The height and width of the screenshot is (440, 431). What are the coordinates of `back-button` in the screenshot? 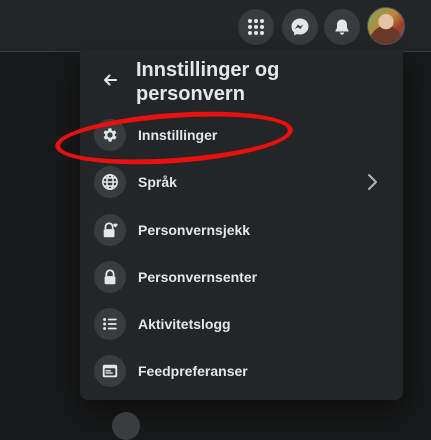 It's located at (110, 80).